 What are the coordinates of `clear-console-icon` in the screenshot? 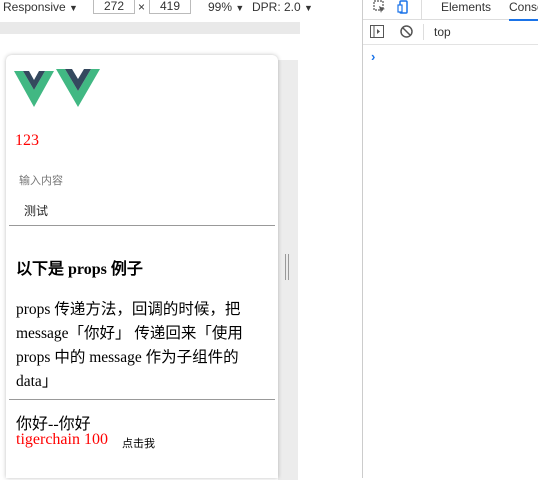 It's located at (406, 33).